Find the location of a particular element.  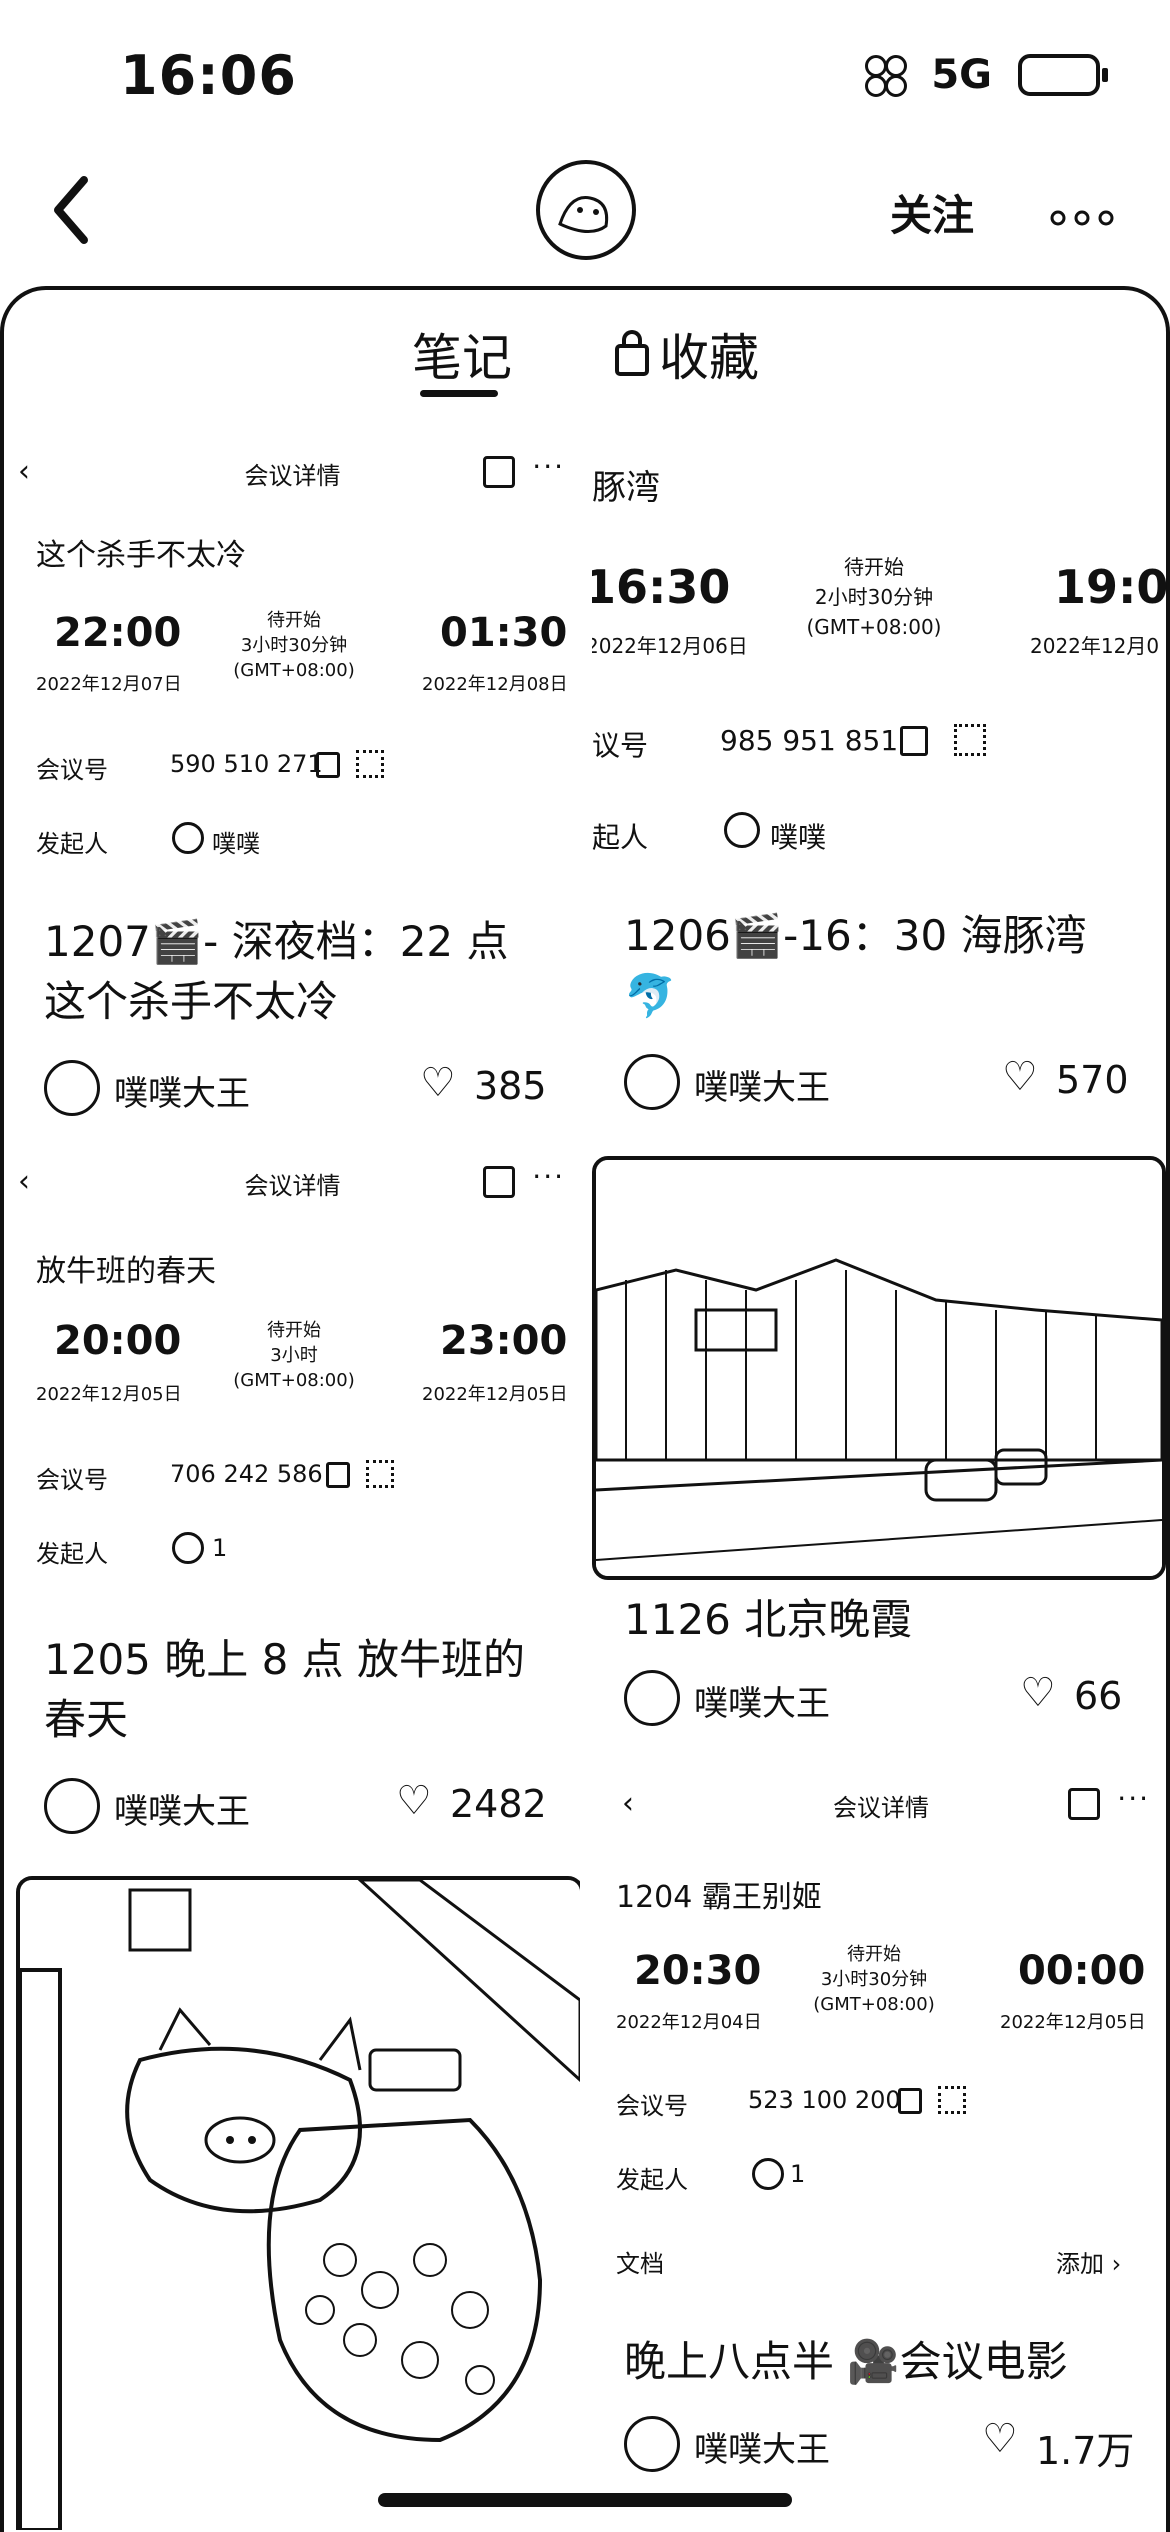

note-card is located at coordinates (298, 2204).